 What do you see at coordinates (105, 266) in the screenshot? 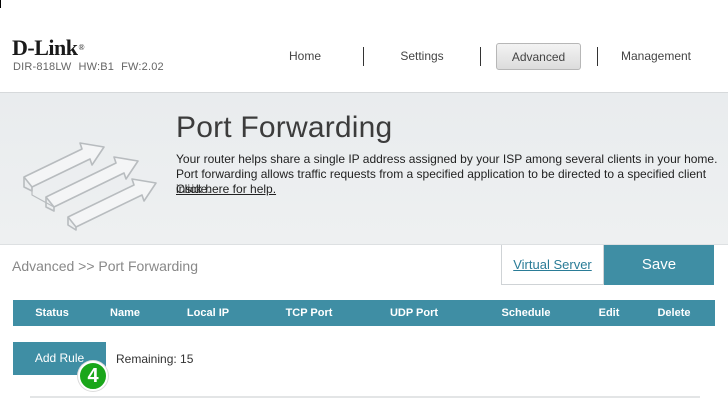
I see `breadcrumb: Advanced >> Port Forwarding` at bounding box center [105, 266].